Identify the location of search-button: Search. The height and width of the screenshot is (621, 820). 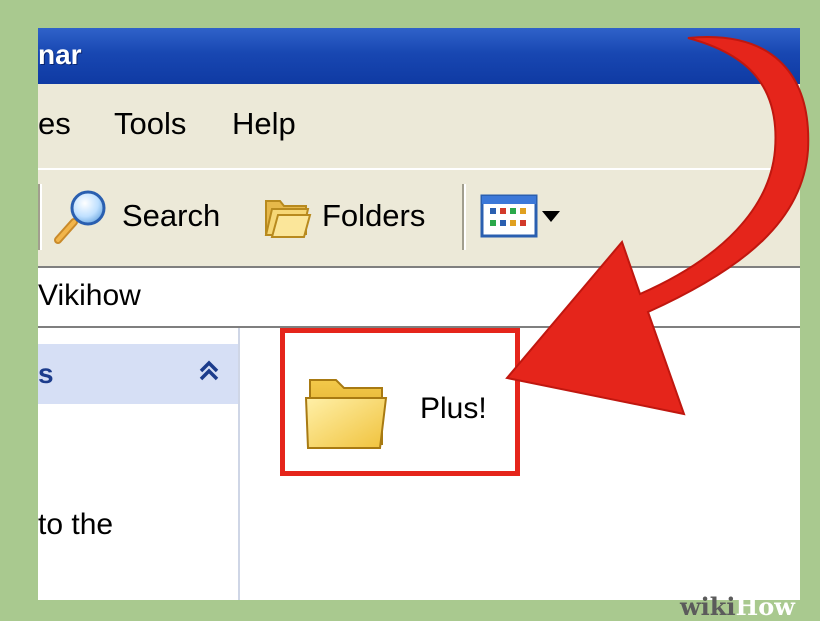
(136, 216).